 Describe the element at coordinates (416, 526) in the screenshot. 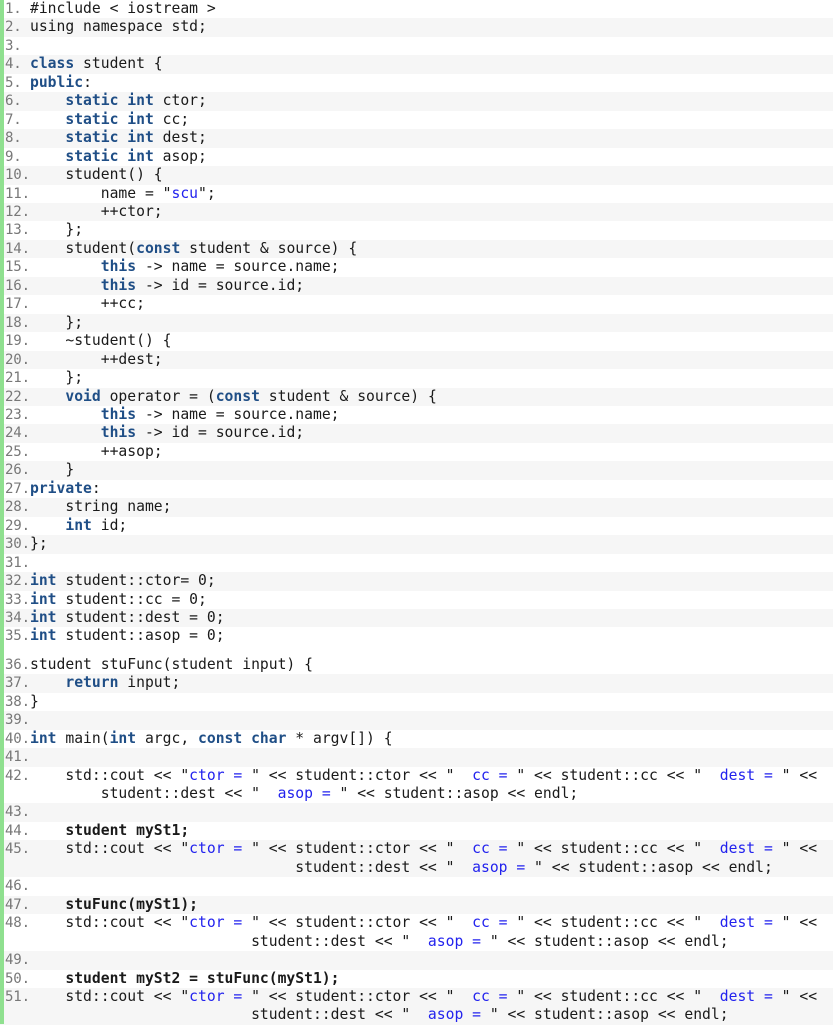

I see `code-line: 29. int id;` at that location.